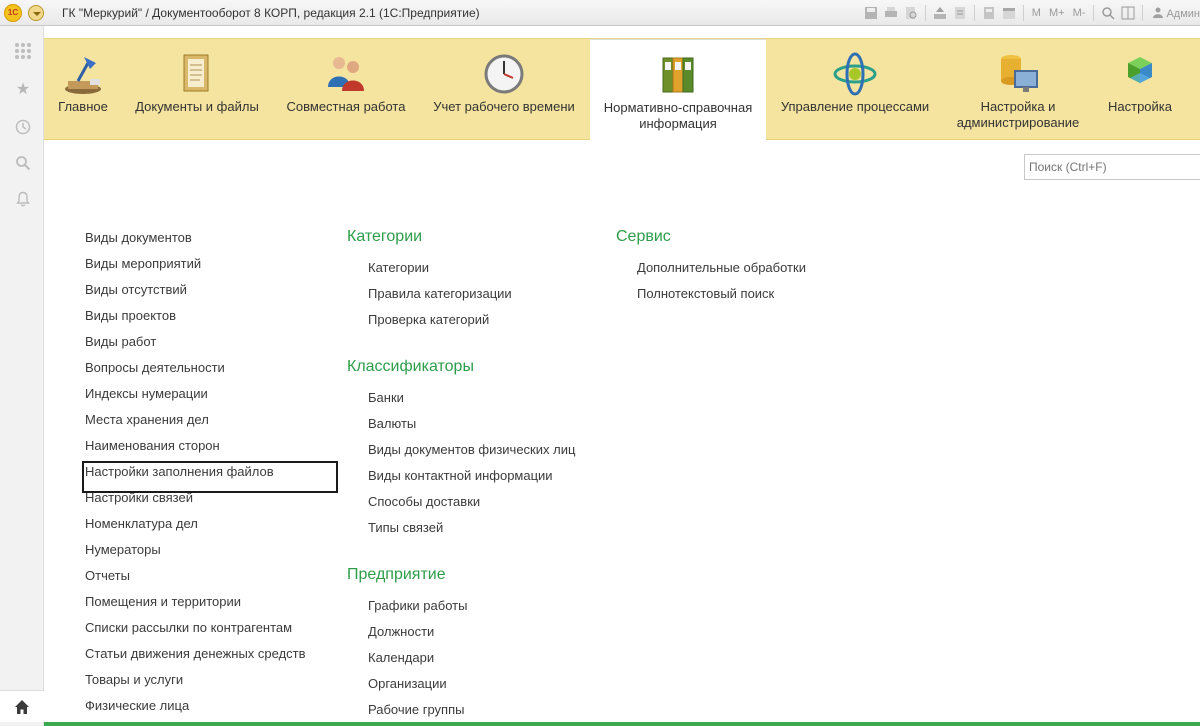 The image size is (1200, 726). Describe the element at coordinates (1079, 13) in the screenshot. I see `memory-minus-button: M-` at that location.